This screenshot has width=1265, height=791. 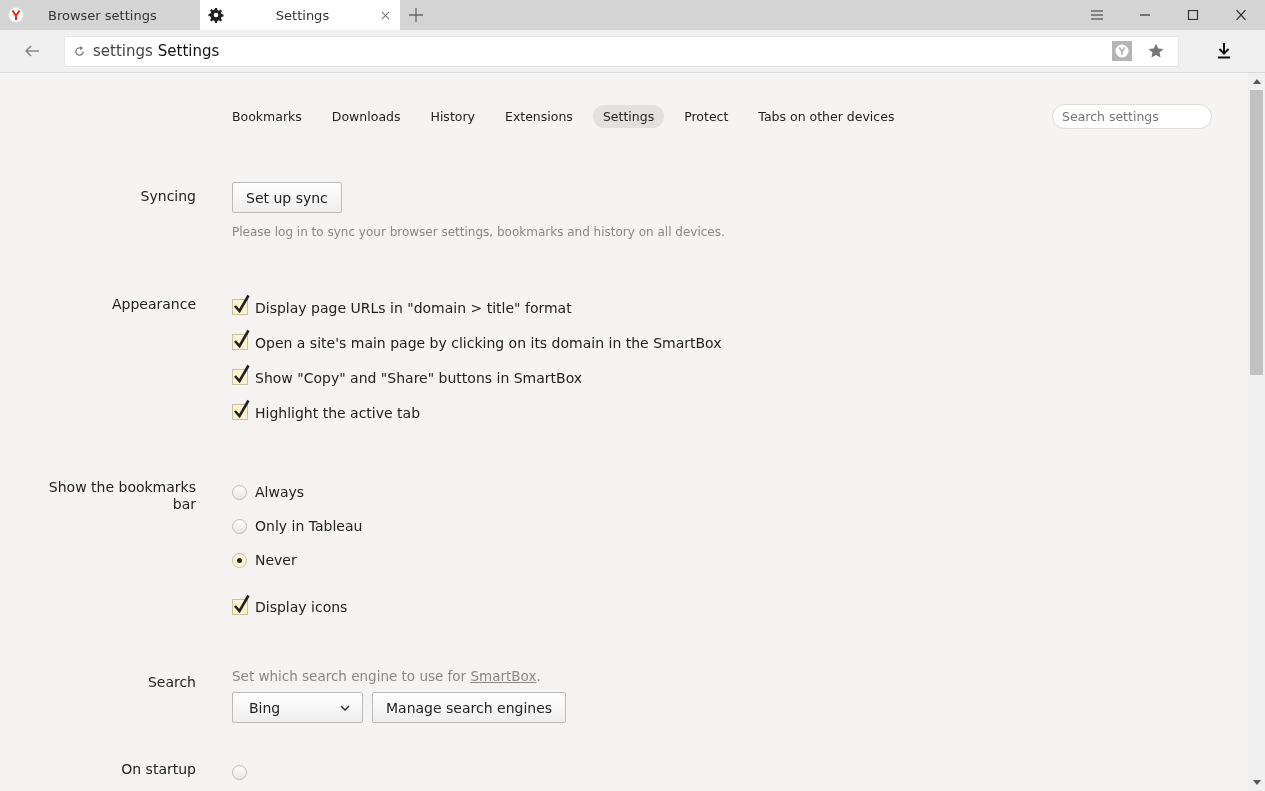 I want to click on back-arrow-icon, so click(x=32, y=51).